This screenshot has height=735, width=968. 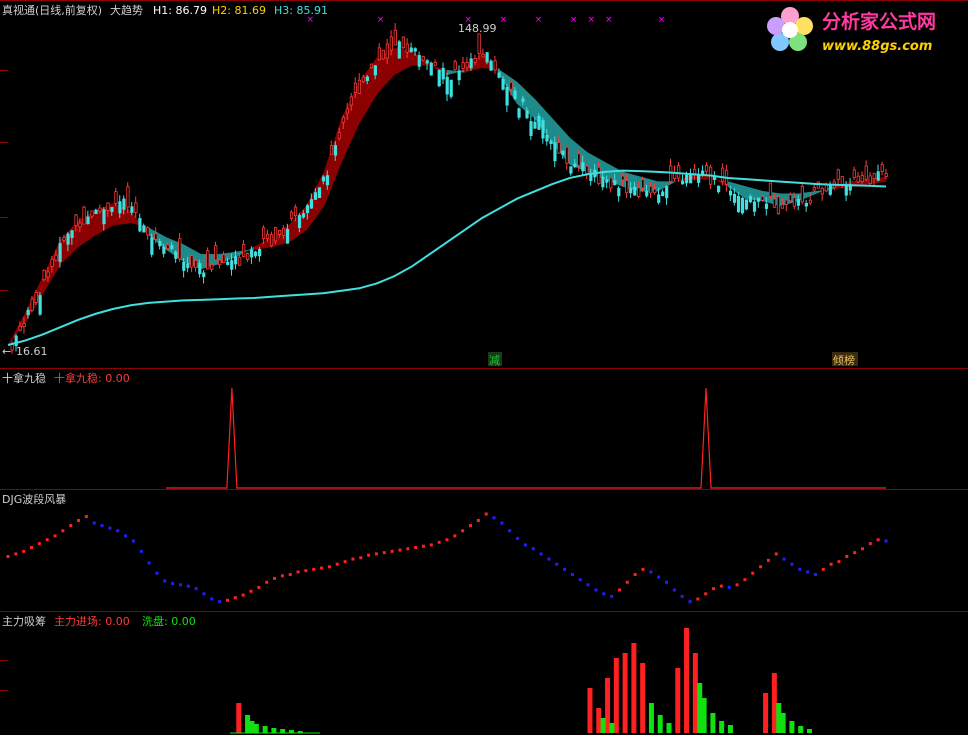 I want to click on high-price-label: 148.99, so click(x=477, y=28).